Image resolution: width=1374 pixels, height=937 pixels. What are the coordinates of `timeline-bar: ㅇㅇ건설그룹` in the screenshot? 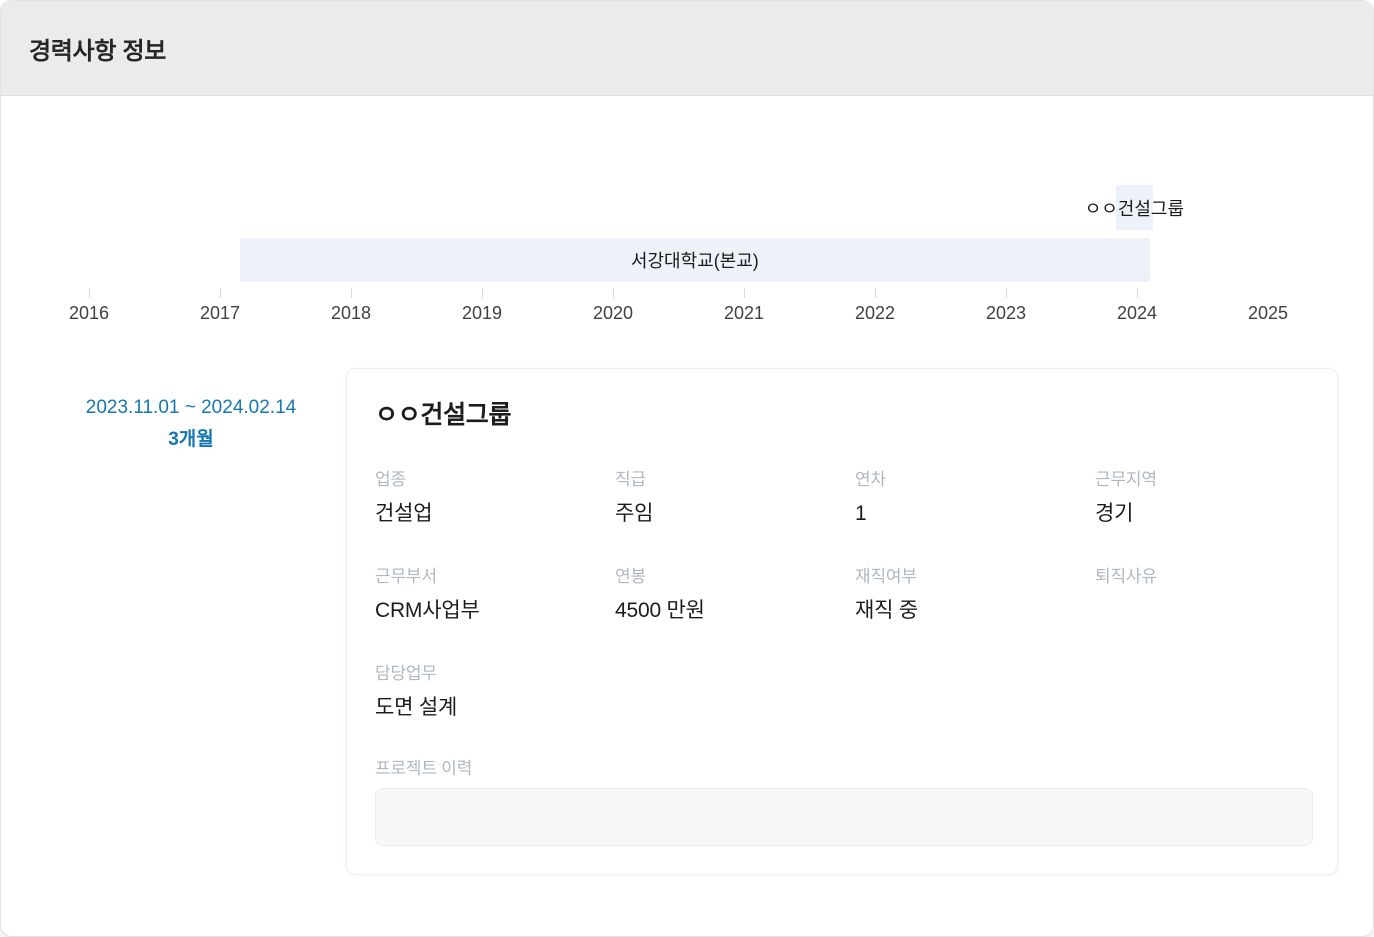 It's located at (1134, 207).